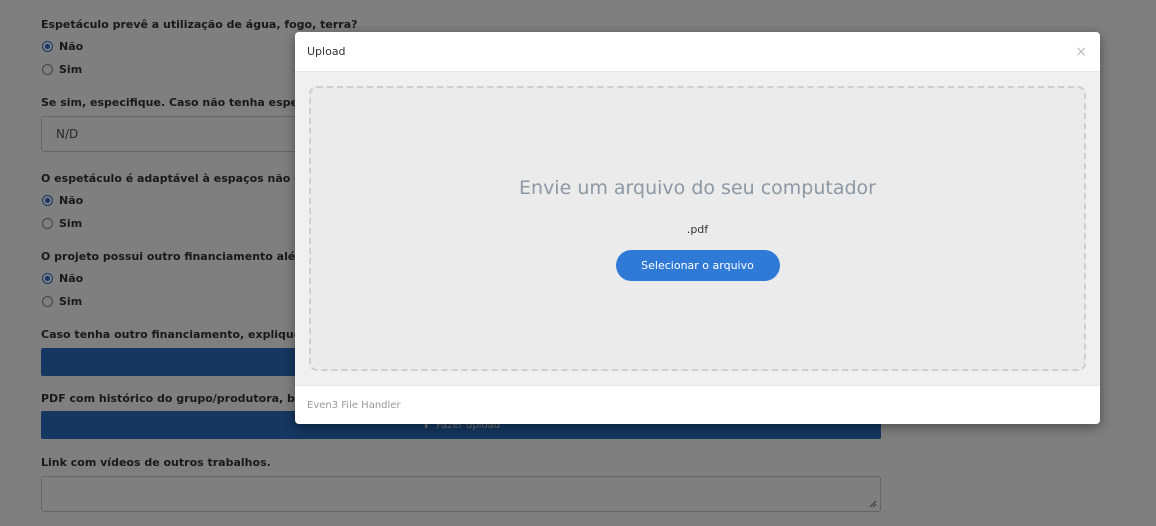 The width and height of the screenshot is (1156, 526). I want to click on footer-text: Even3 File Handler, so click(354, 405).